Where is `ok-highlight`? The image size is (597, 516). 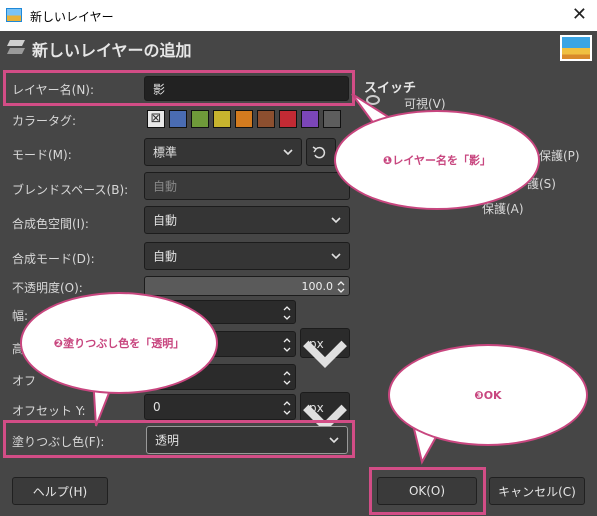
ok-highlight is located at coordinates (427, 491).